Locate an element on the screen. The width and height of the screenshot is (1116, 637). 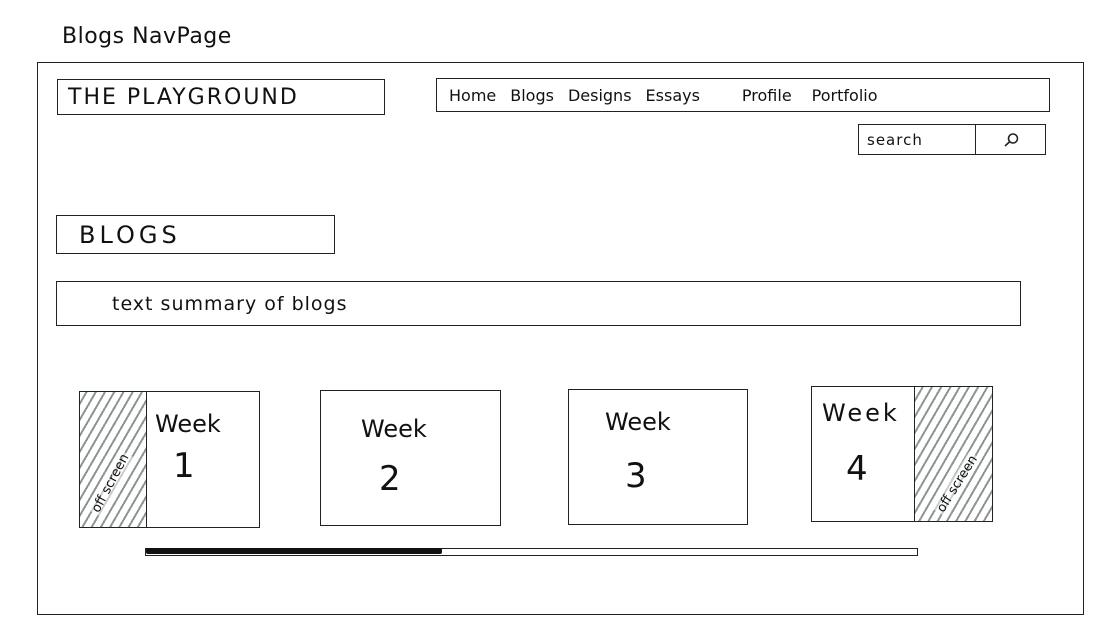
nav-item-blogs: Blogs is located at coordinates (532, 95).